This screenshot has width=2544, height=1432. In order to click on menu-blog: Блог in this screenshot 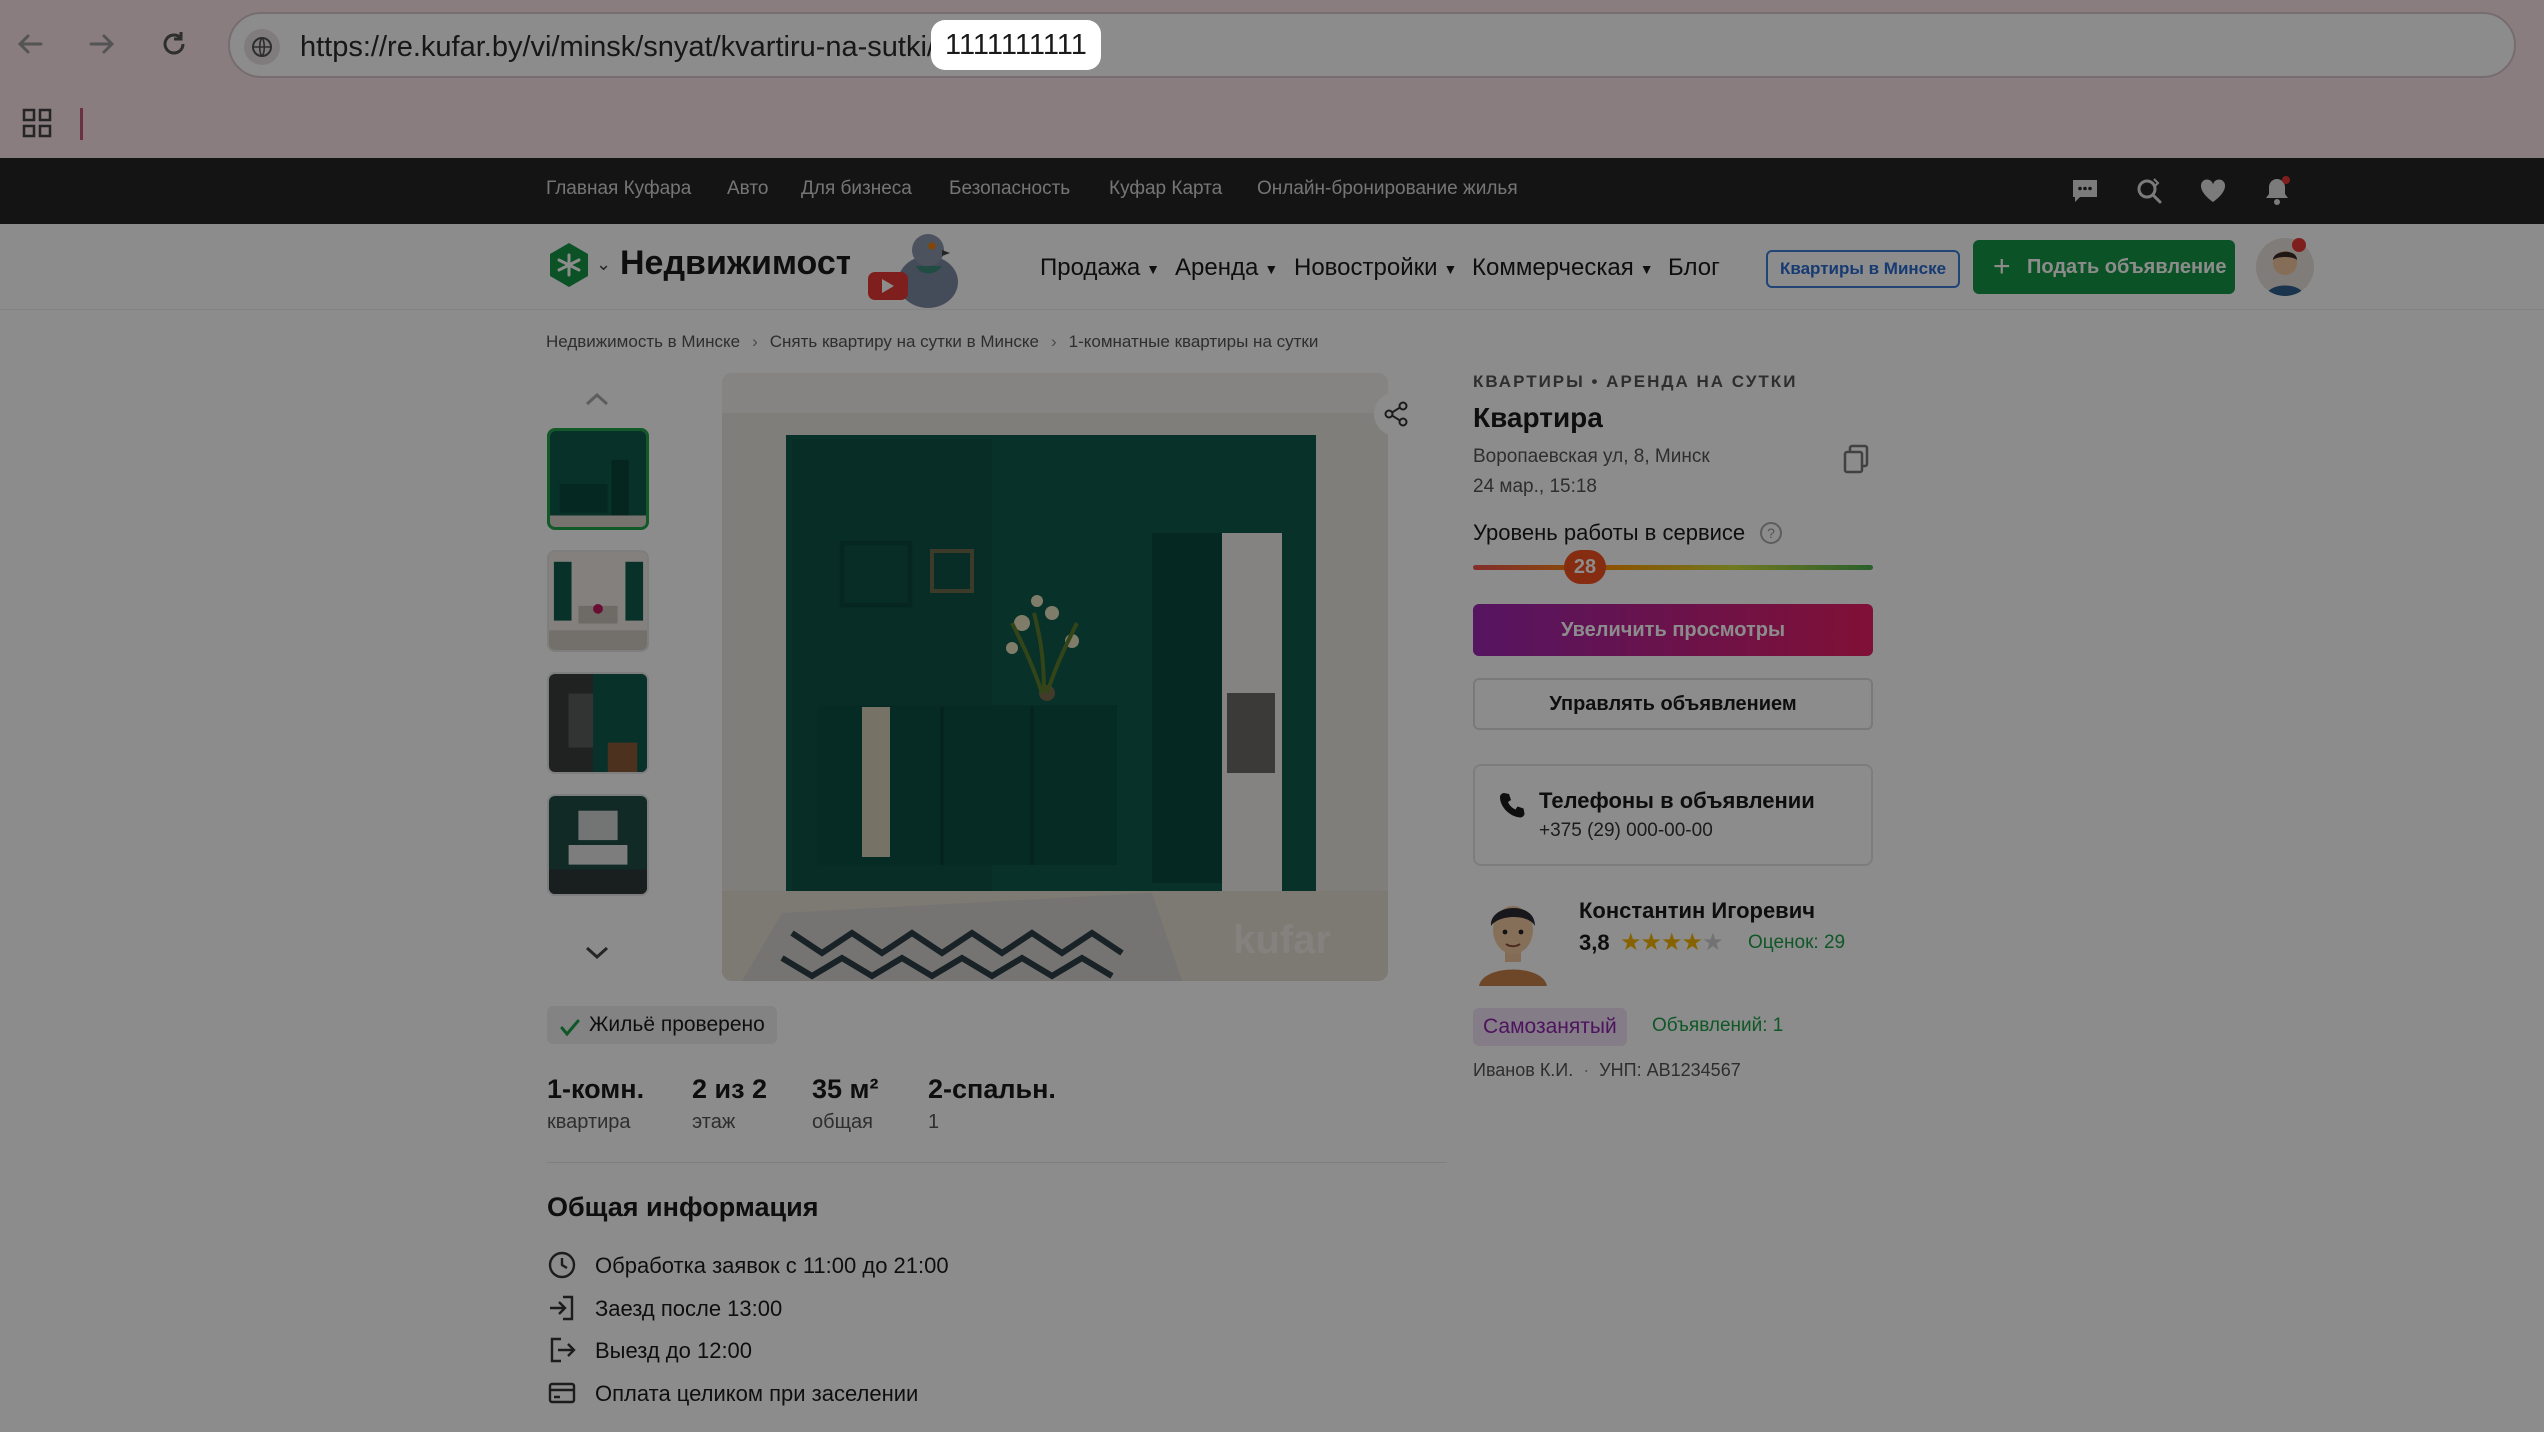, I will do `click(1694, 268)`.